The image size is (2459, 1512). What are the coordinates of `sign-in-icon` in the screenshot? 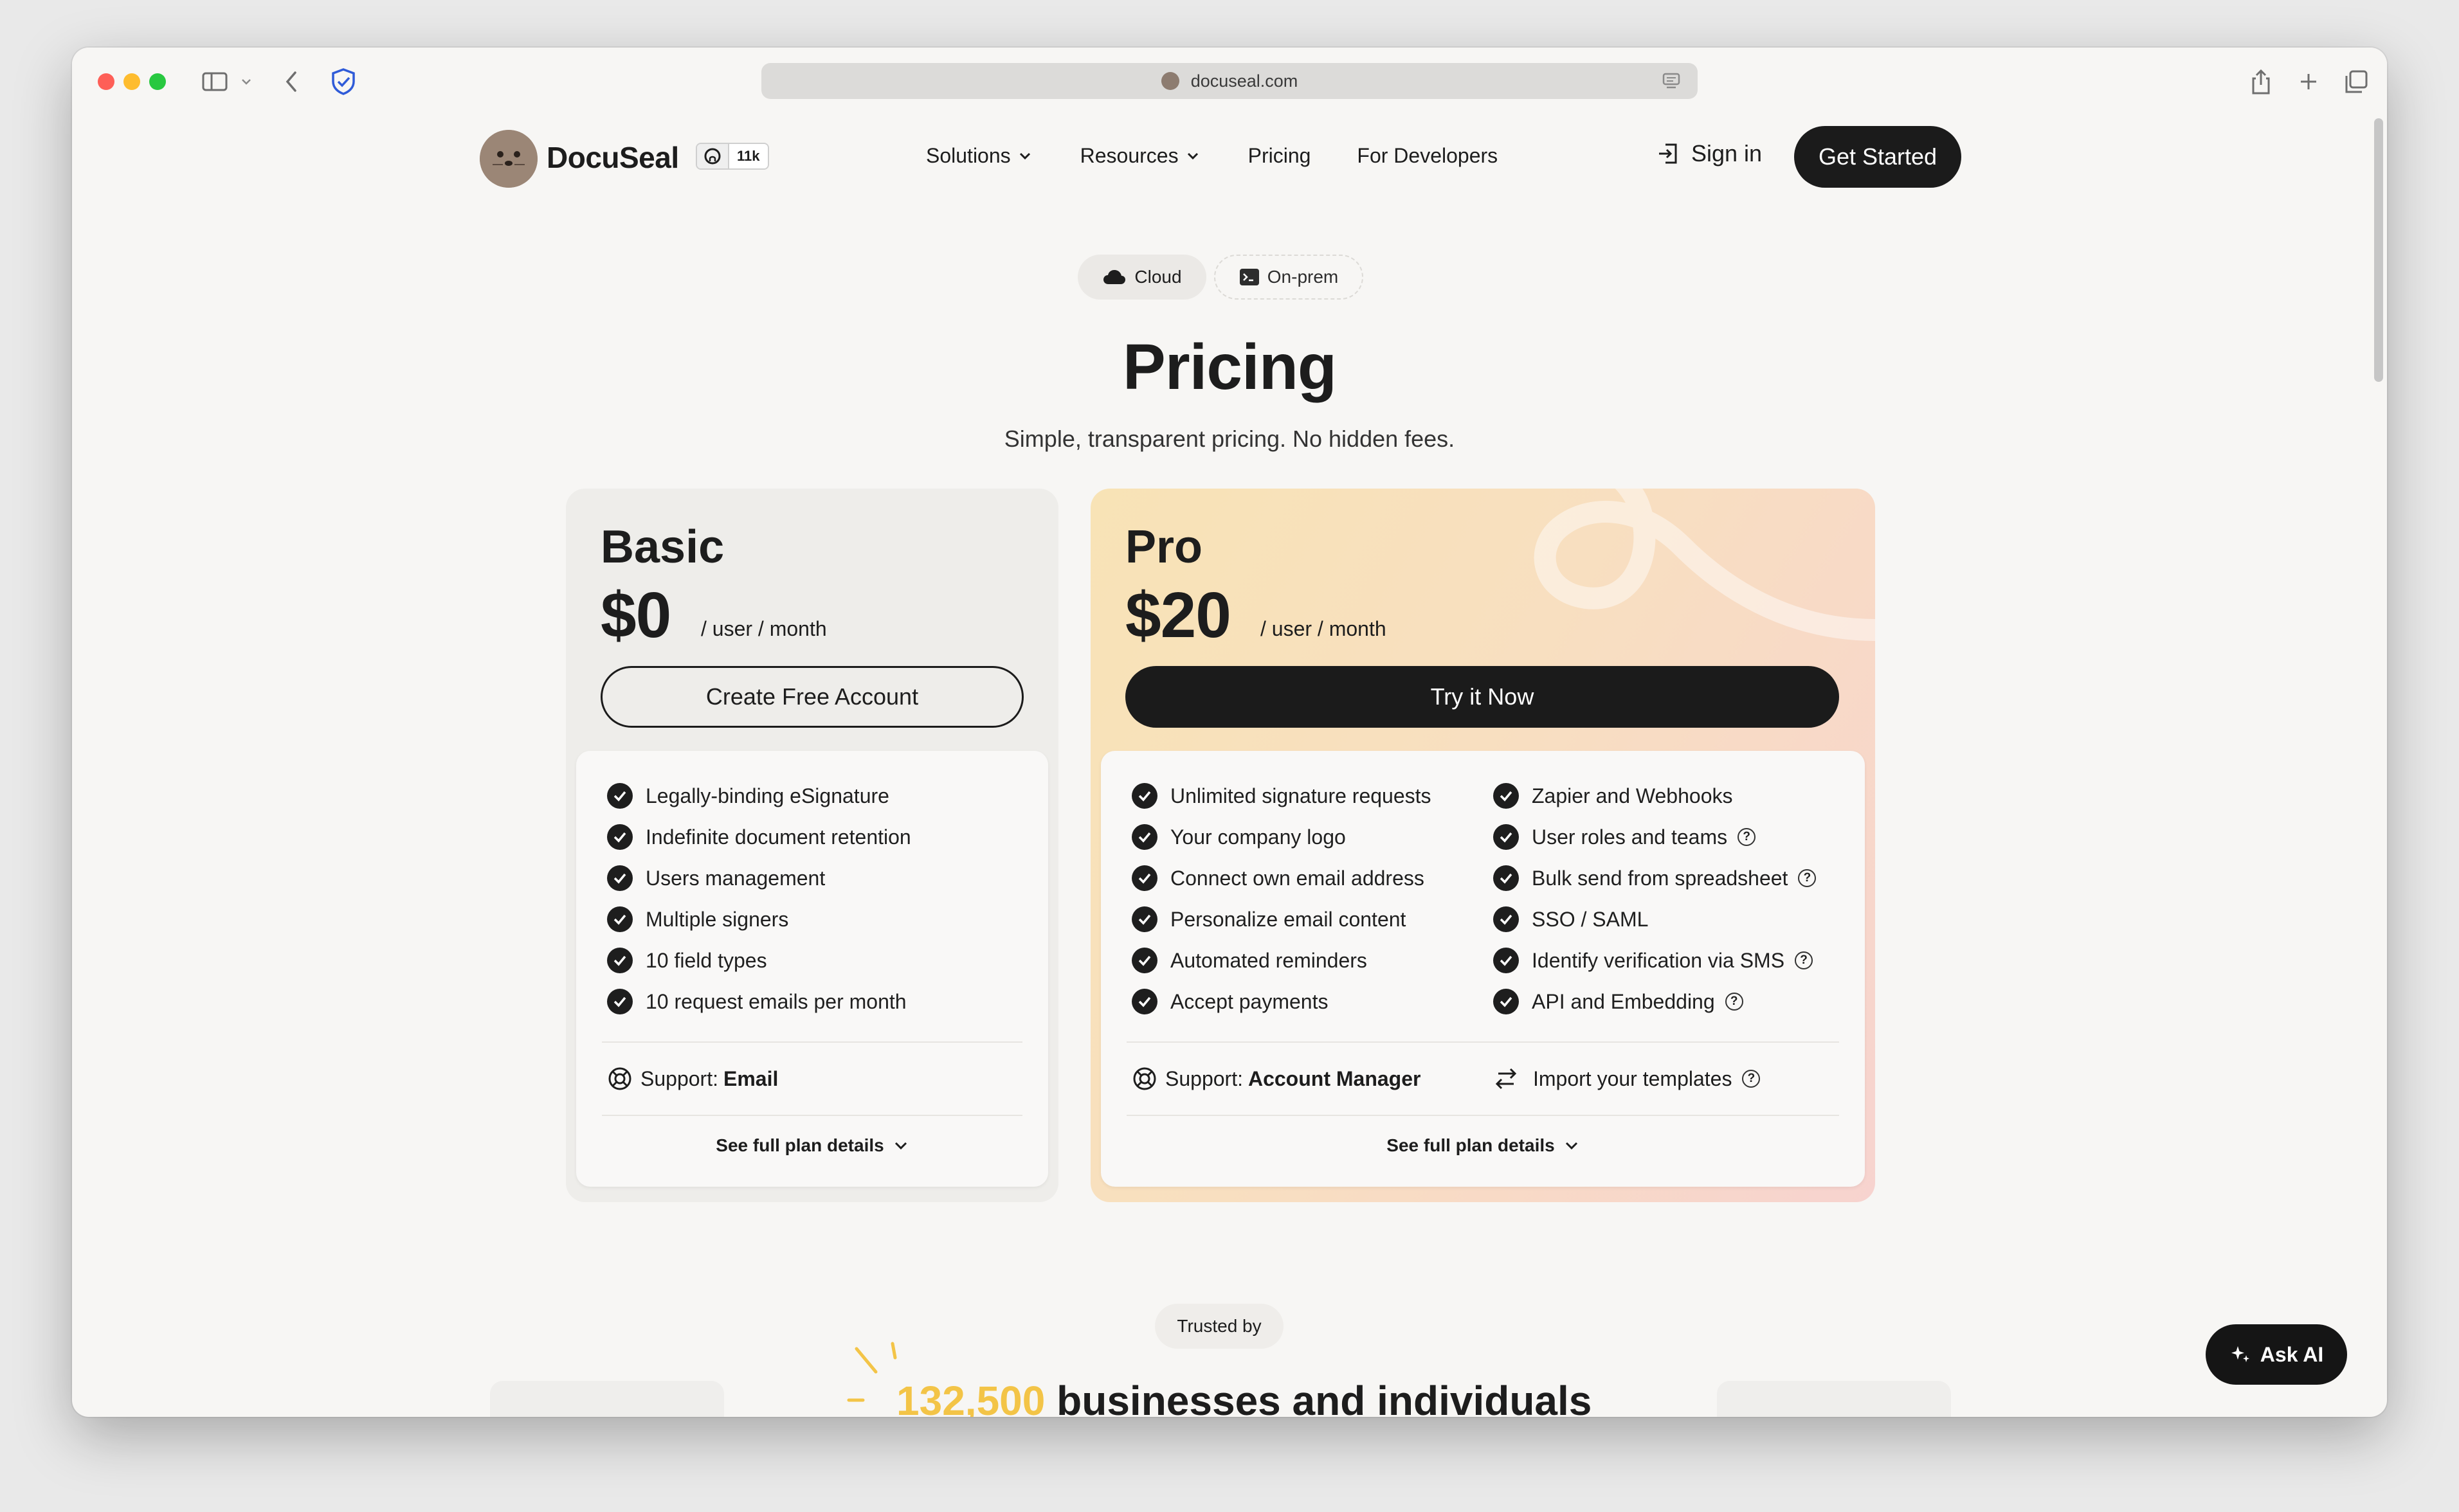 It's located at (1668, 153).